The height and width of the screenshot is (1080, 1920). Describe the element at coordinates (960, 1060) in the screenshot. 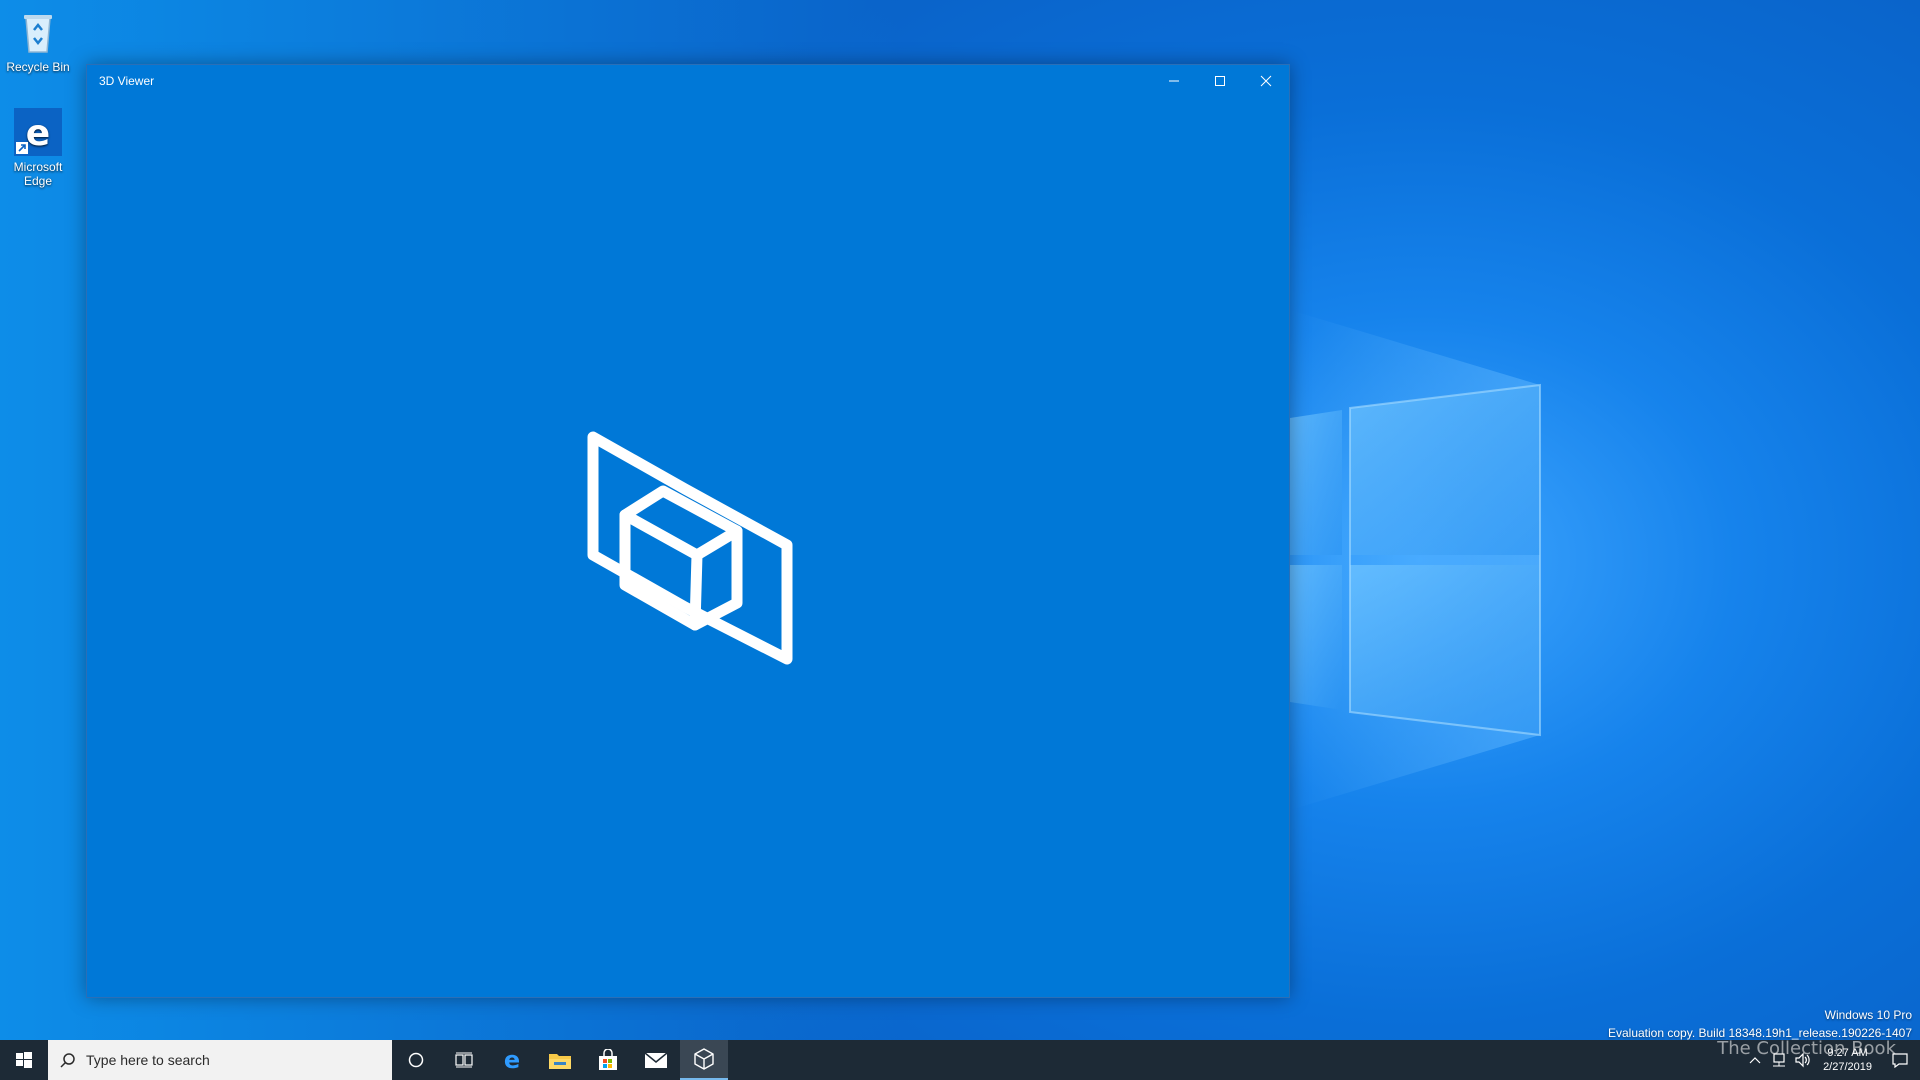

I see `taskbar: Type here to search e 9:27 AM 2/27/2019` at that location.